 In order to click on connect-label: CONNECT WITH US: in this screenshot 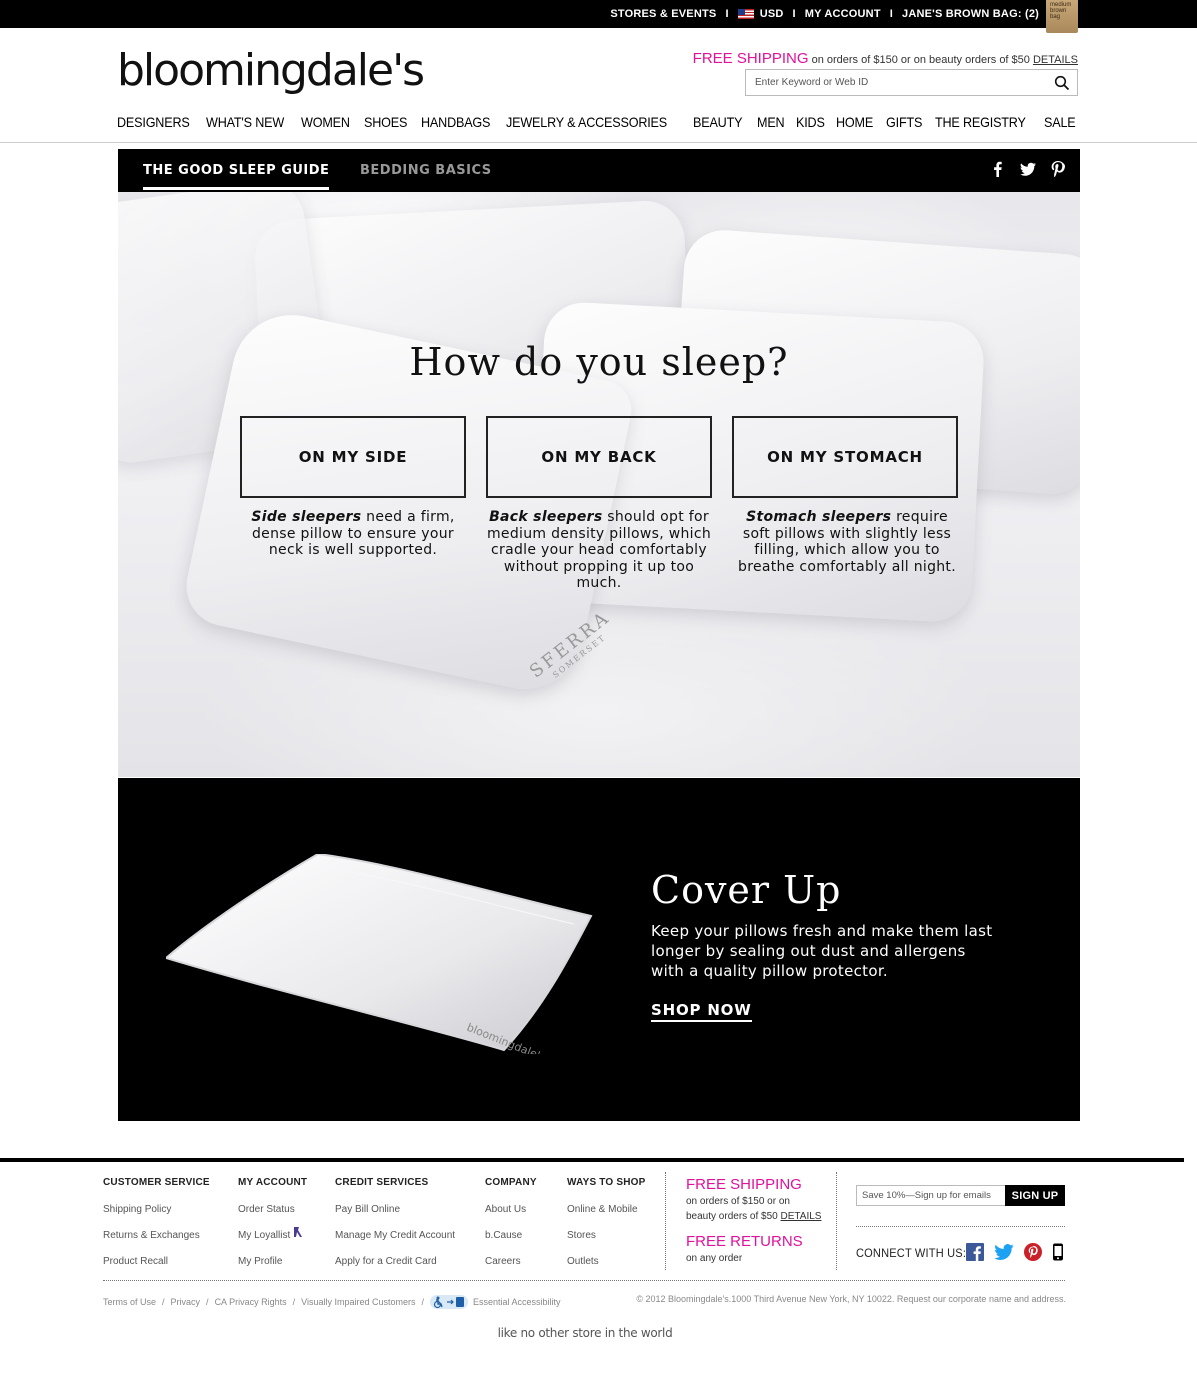, I will do `click(911, 1253)`.